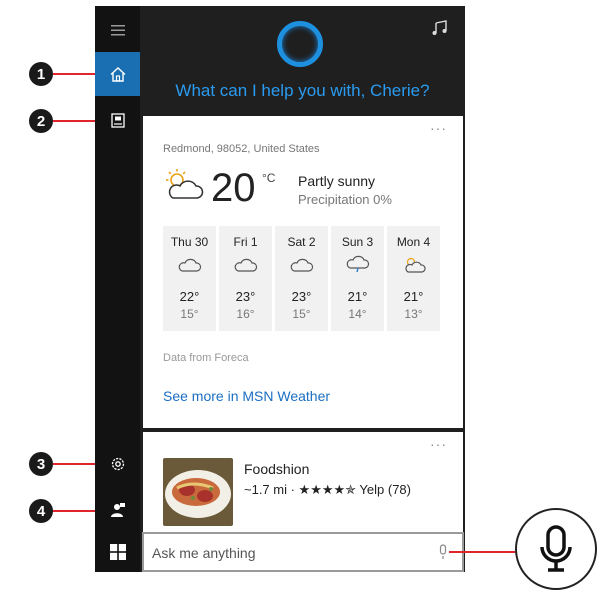  What do you see at coordinates (245, 278) in the screenshot?
I see `forecast-day: Fri 1 23° 16°` at bounding box center [245, 278].